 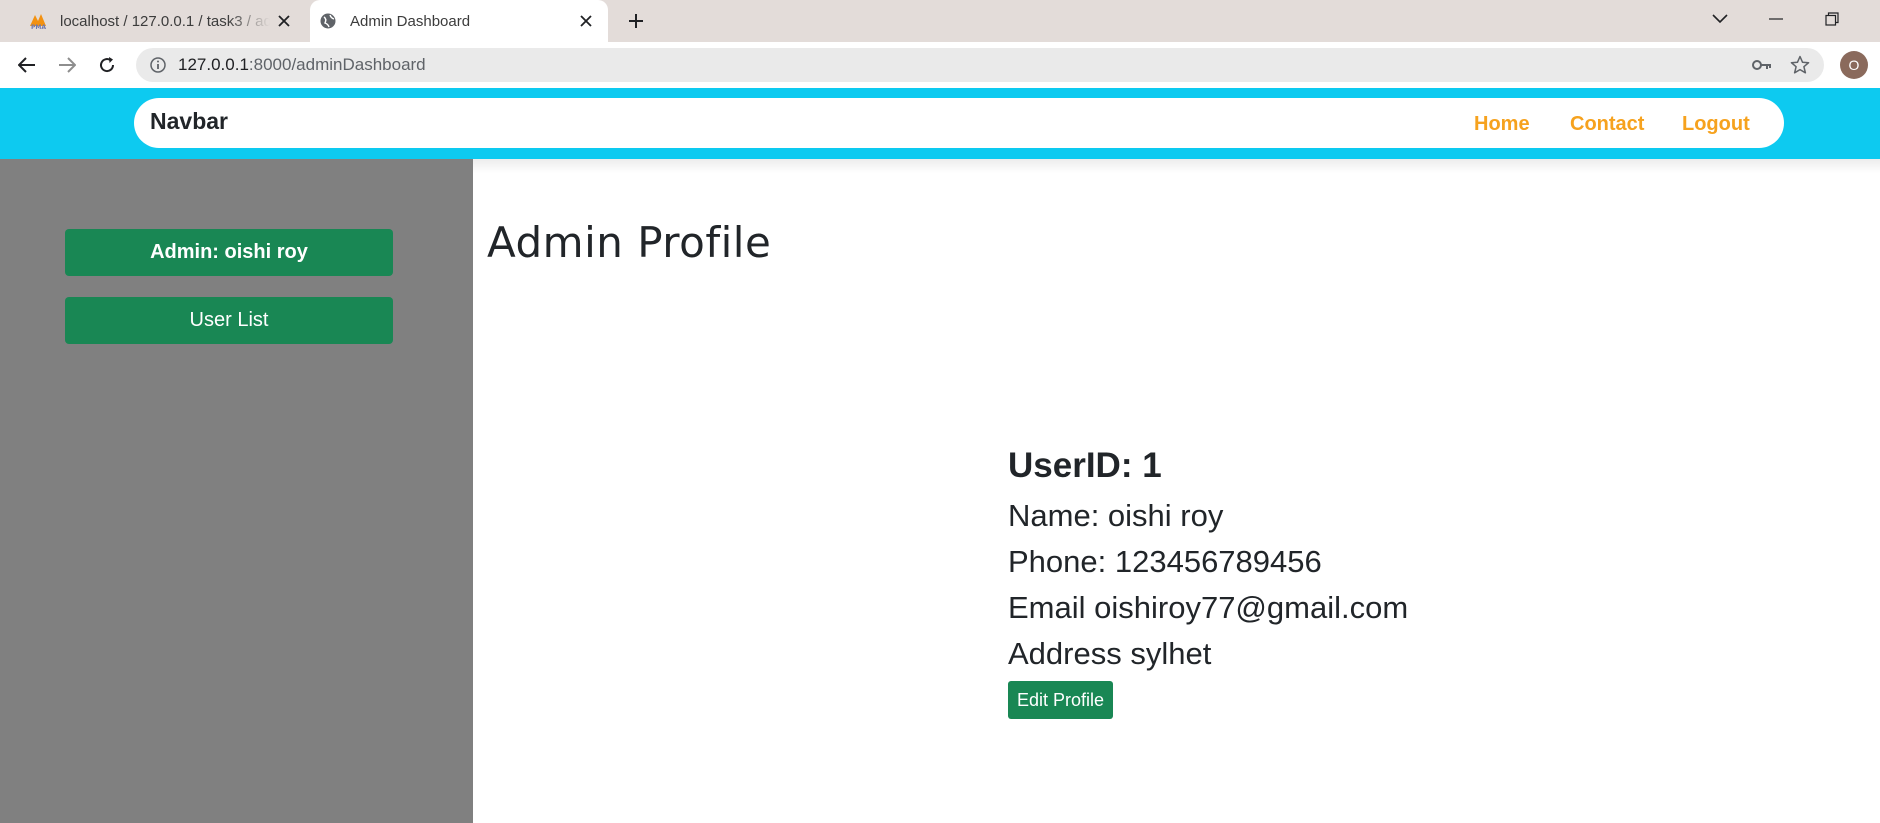 What do you see at coordinates (1607, 124) in the screenshot?
I see `nav-link-contact: Contact` at bounding box center [1607, 124].